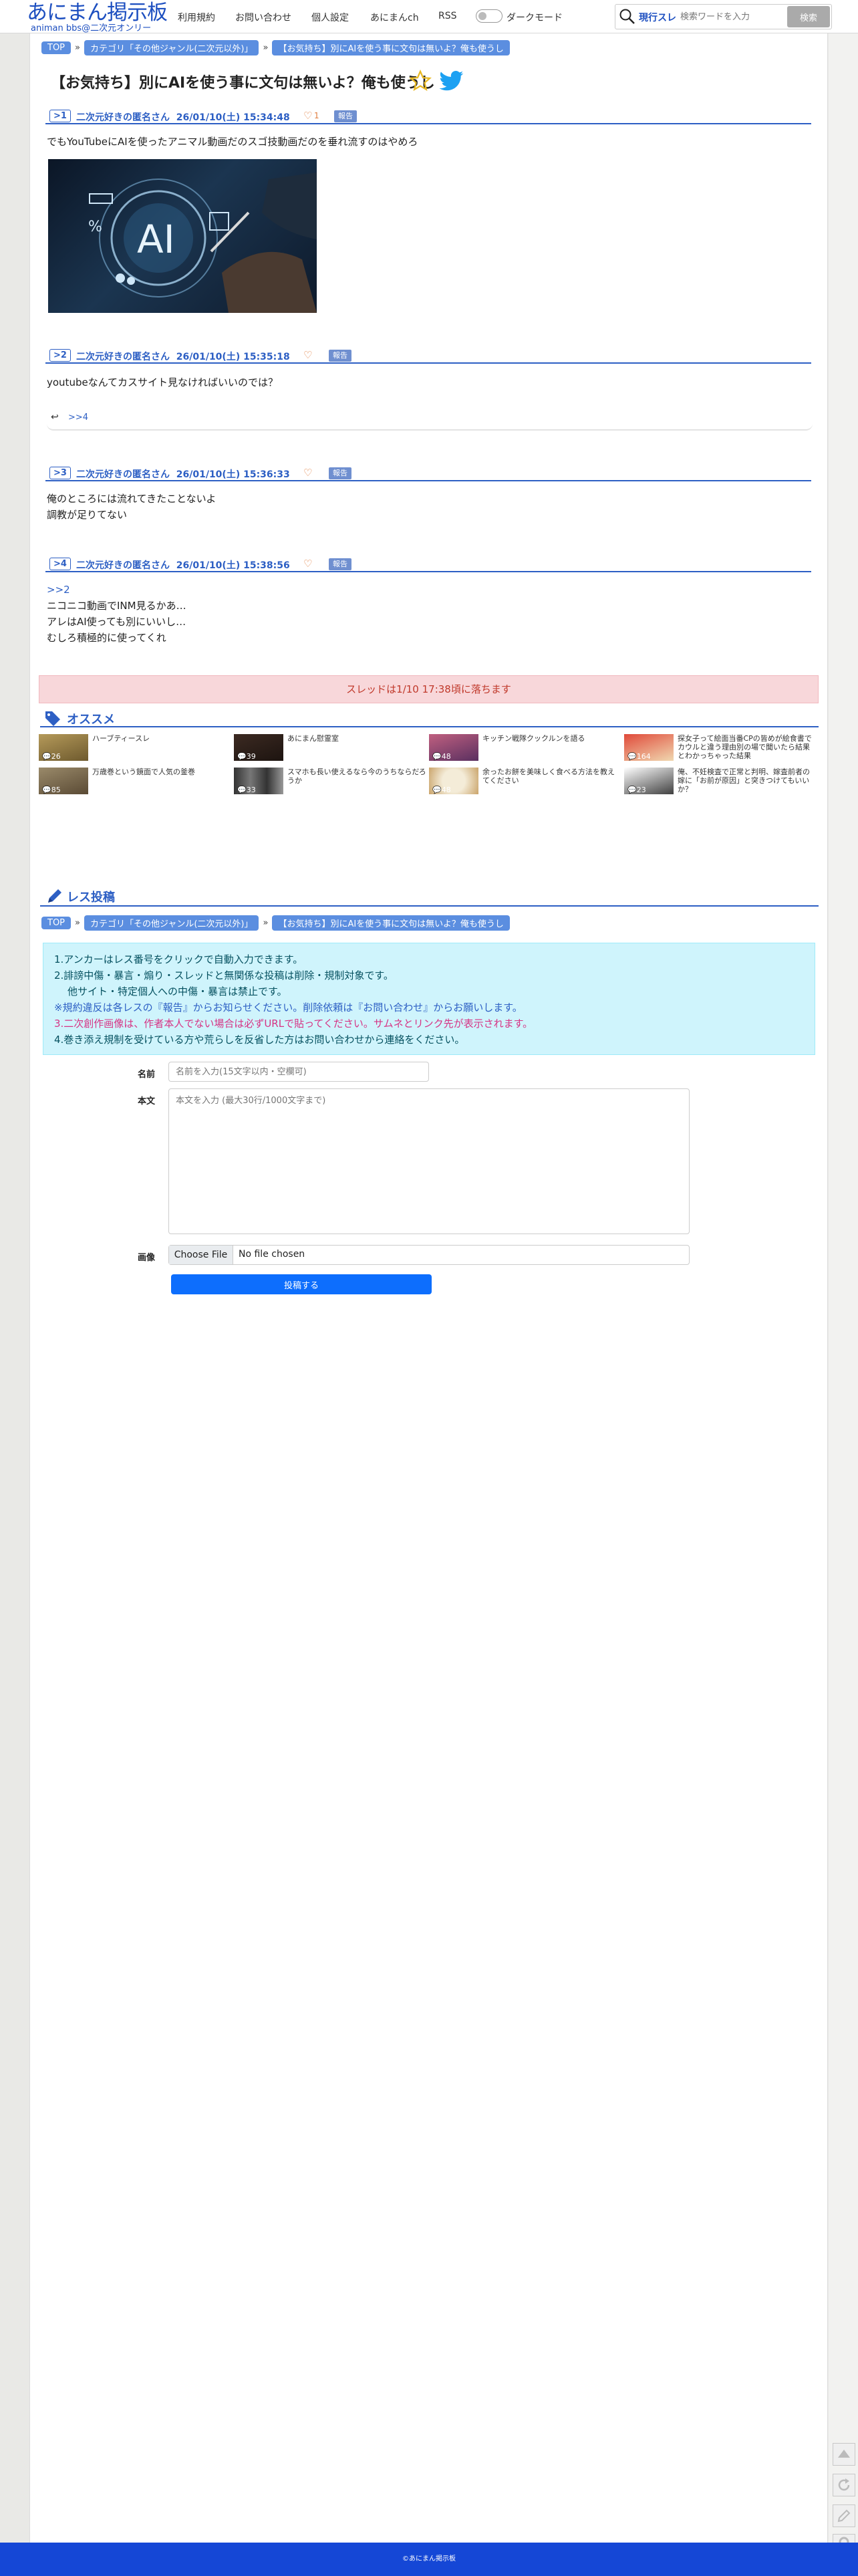  Describe the element at coordinates (224, 975) in the screenshot. I see `rule-line: 2.誹謗中傷・暴言・煽り・スレッドと無関係な投稿は削除・規制対象です。` at that location.